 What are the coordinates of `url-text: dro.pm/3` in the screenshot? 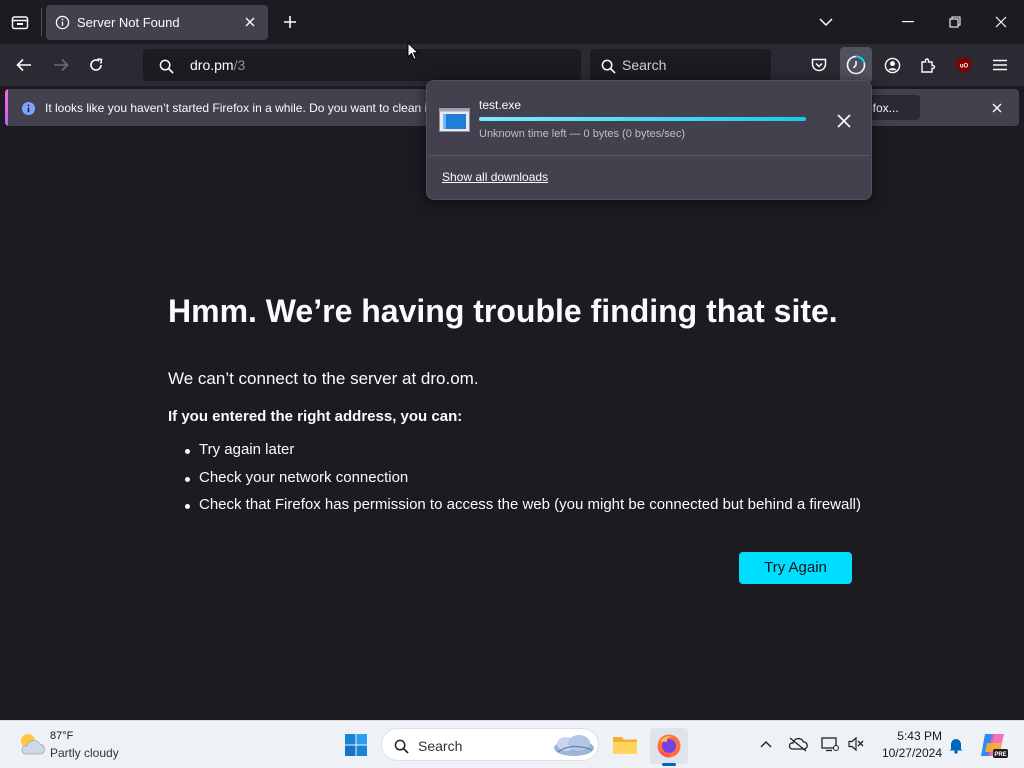 It's located at (217, 65).